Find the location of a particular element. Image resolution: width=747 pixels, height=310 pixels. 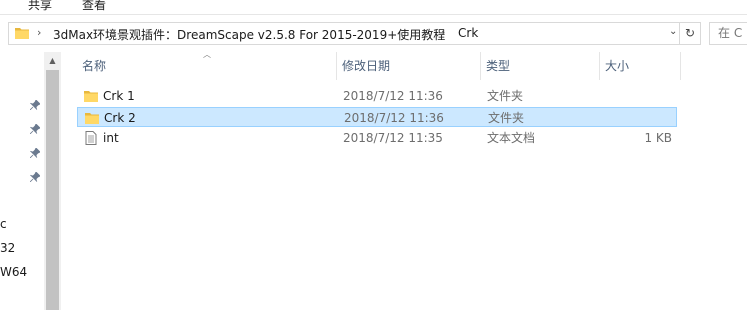

tab-share: 共享 is located at coordinates (40, 6).